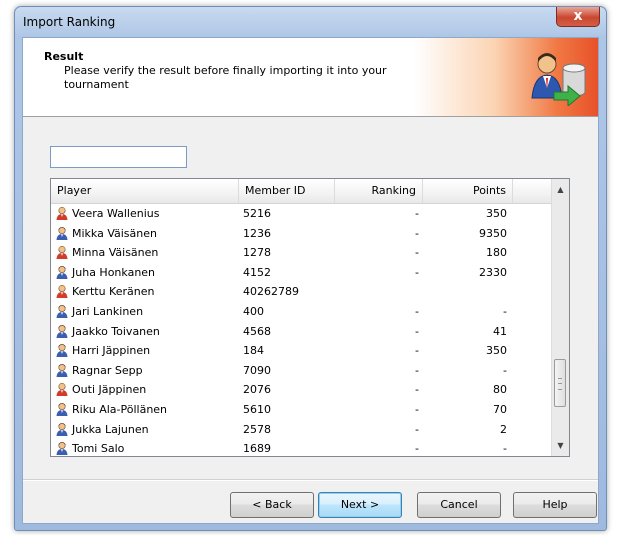 This screenshot has height=535, width=619. Describe the element at coordinates (302, 234) in the screenshot. I see `table-row: Mikka Väisänen 1236 - 9350` at that location.